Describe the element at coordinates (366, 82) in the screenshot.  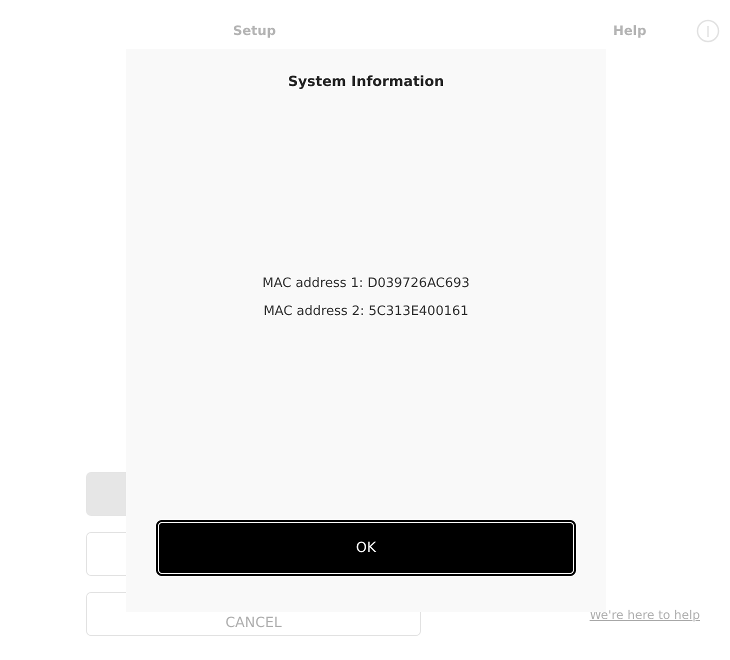
I see `dialog-title: System Information` at that location.